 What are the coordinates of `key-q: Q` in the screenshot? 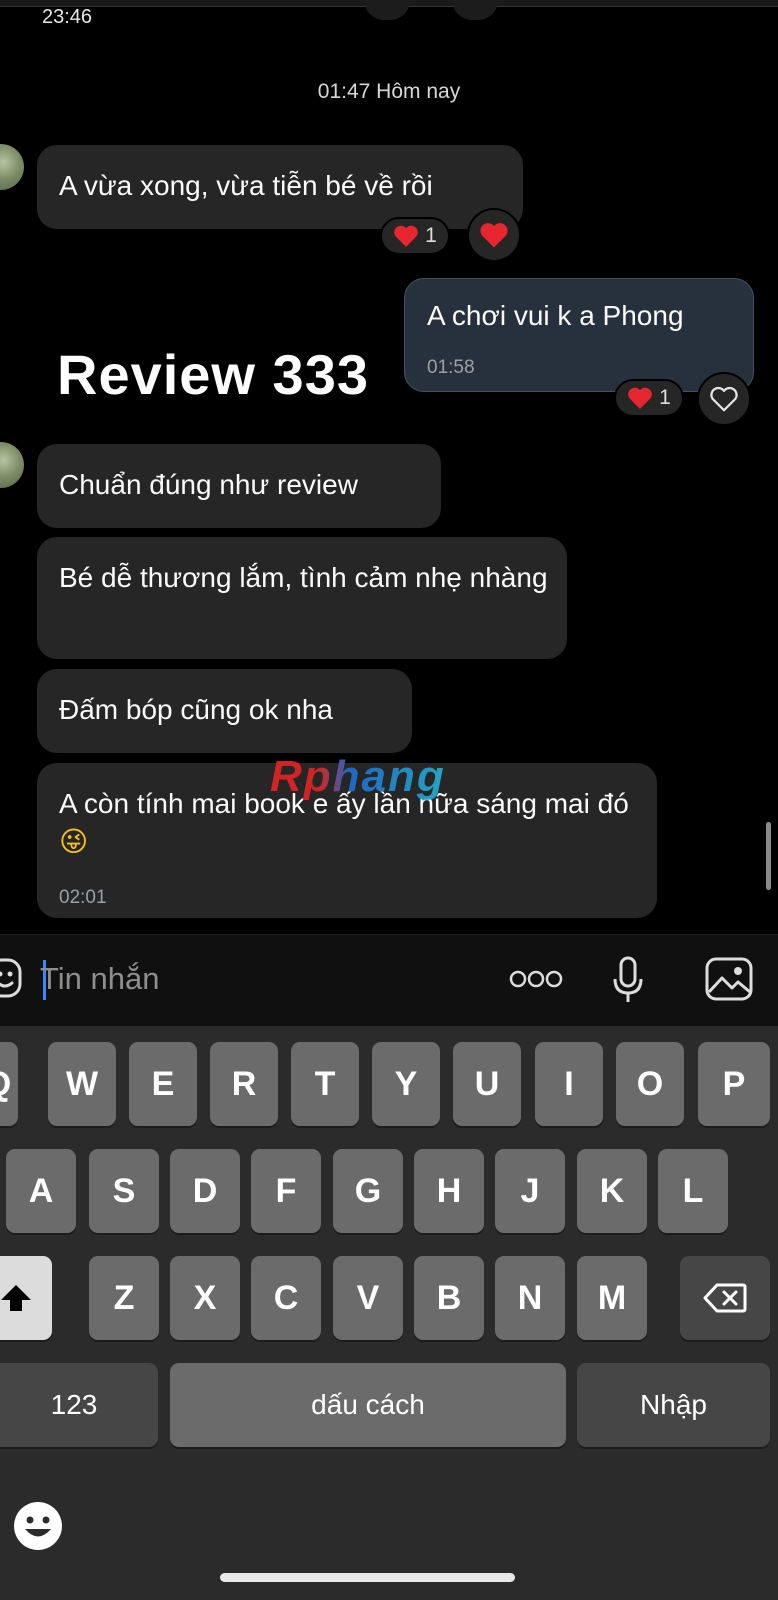 It's located at (9, 1084).